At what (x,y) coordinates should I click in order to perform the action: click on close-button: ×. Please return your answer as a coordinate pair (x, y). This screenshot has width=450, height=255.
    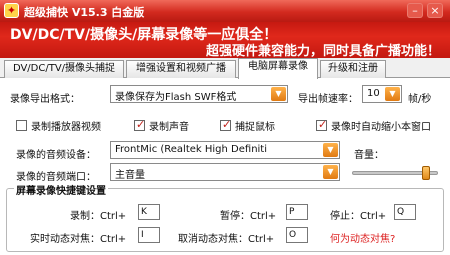
    Looking at the image, I should click on (435, 10).